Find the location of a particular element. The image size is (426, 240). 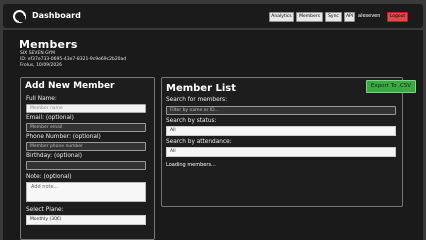

nav-button-members: Members is located at coordinates (309, 17).